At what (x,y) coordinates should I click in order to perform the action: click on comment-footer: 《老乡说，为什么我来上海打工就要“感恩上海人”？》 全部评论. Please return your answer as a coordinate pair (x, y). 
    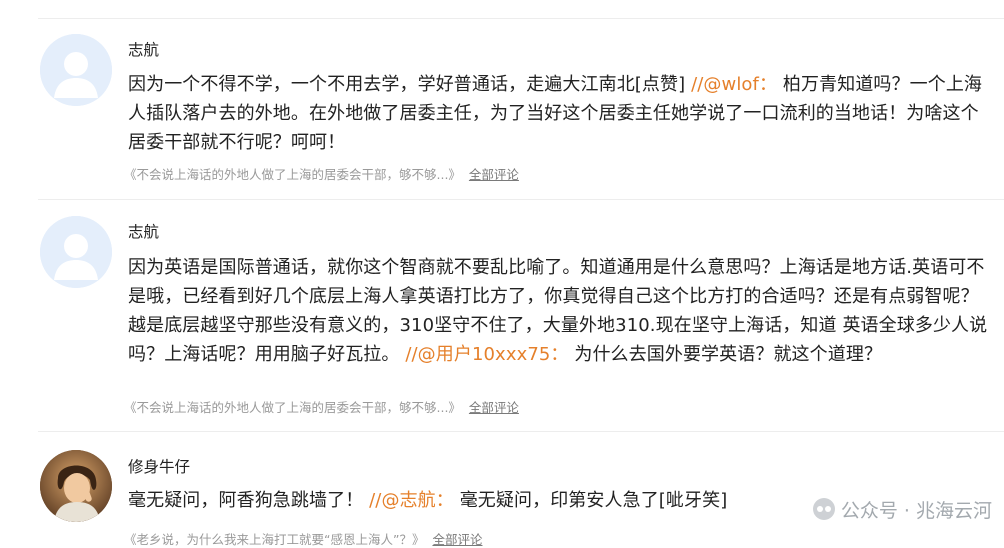
    Looking at the image, I should click on (303, 538).